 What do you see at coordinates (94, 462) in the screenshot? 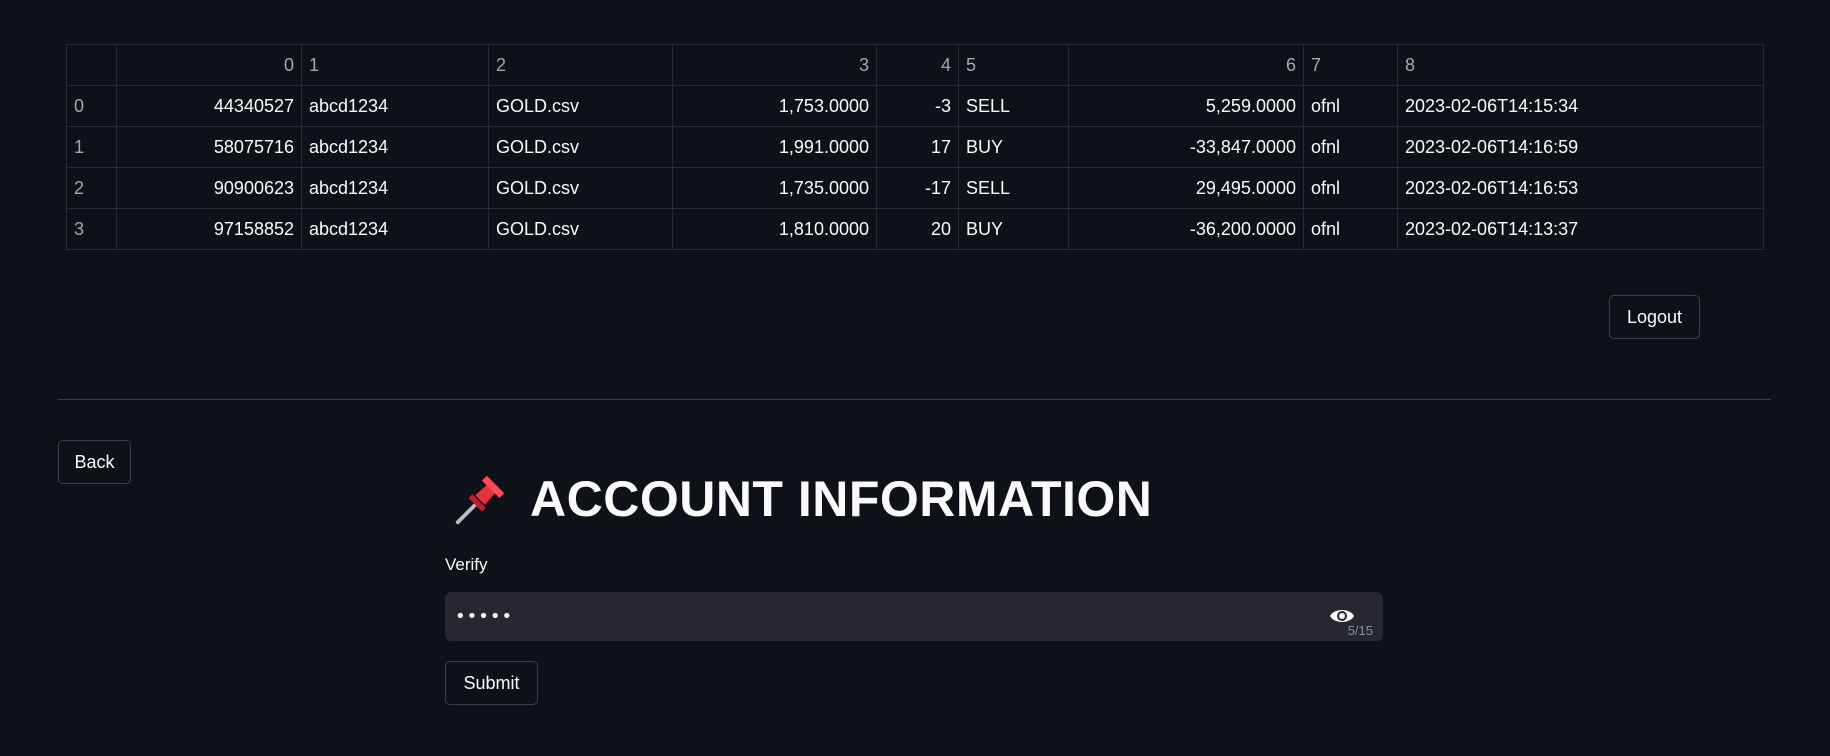
I see `back-button: Back` at bounding box center [94, 462].